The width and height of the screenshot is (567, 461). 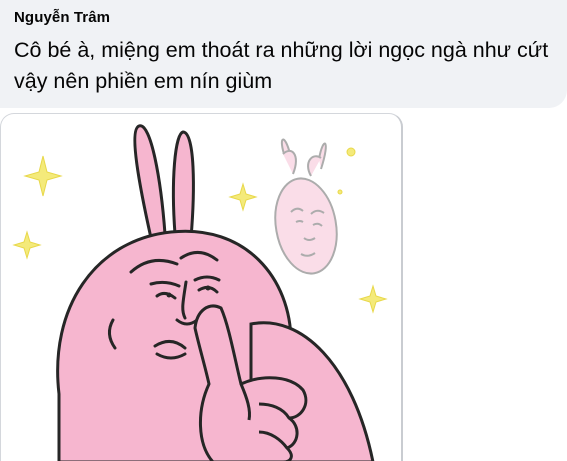 What do you see at coordinates (306, 206) in the screenshot?
I see `ghost-bunny-head` at bounding box center [306, 206].